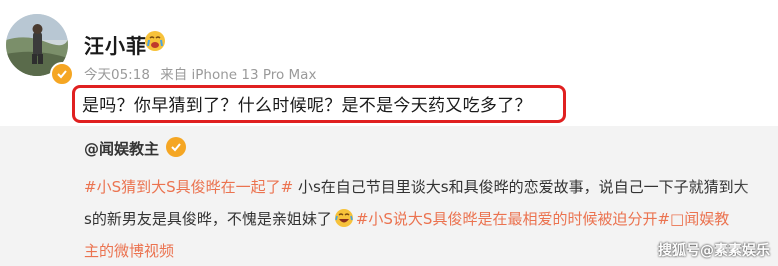 This screenshot has height=266, width=778. What do you see at coordinates (699, 219) in the screenshot?
I see `video-link: □闻娱教` at bounding box center [699, 219].